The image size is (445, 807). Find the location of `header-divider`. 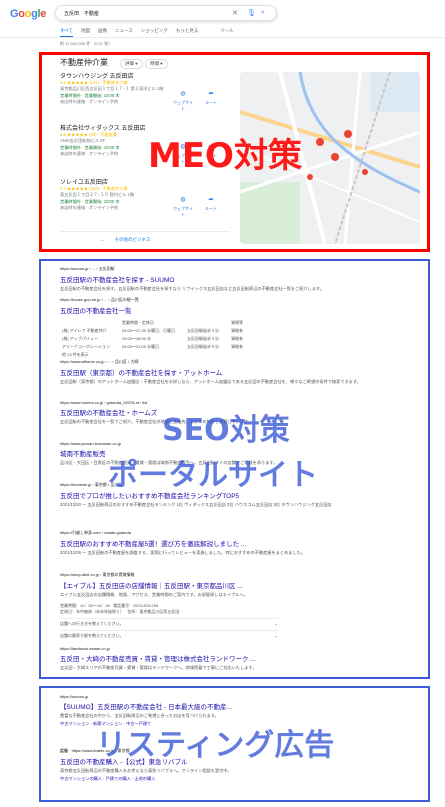

header-divider is located at coordinates (222, 37).